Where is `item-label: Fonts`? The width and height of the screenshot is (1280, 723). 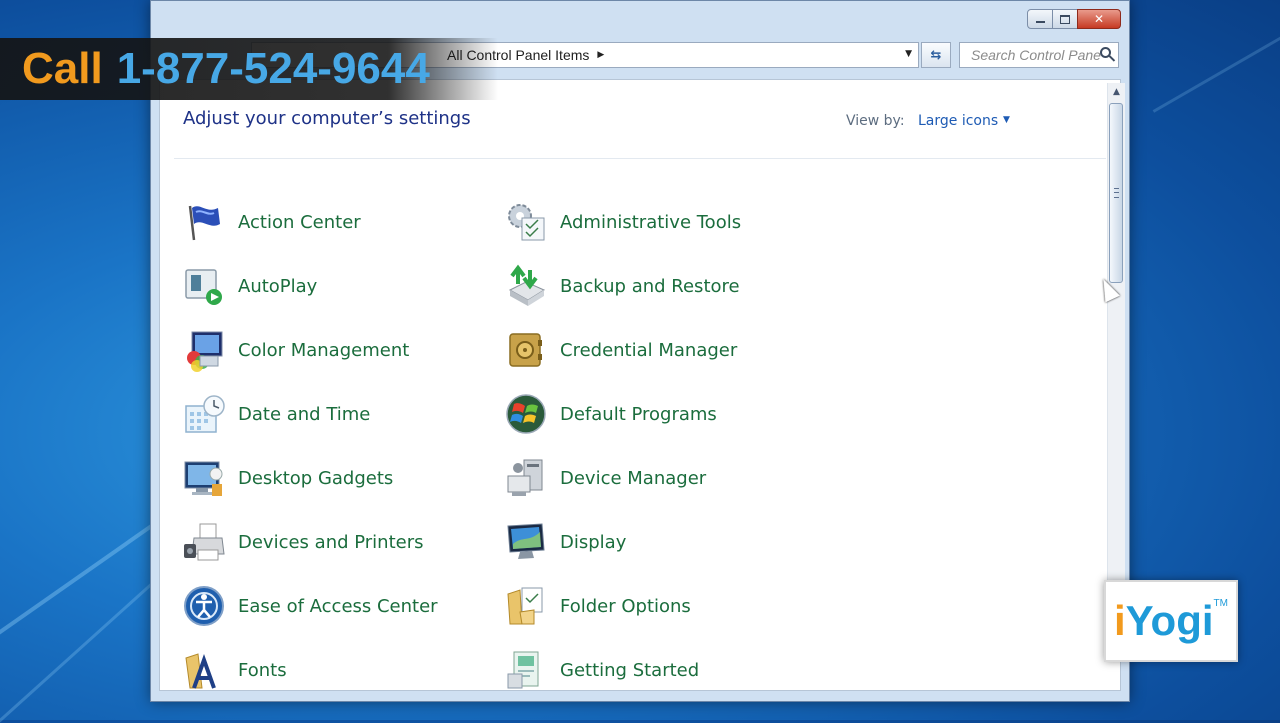 item-label: Fonts is located at coordinates (262, 670).